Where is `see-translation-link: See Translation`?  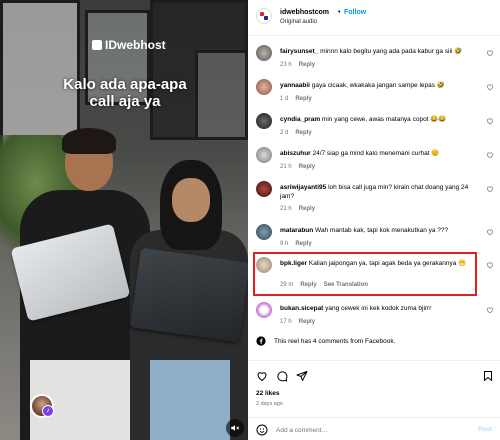 see-translation-link: See Translation is located at coordinates (346, 285).